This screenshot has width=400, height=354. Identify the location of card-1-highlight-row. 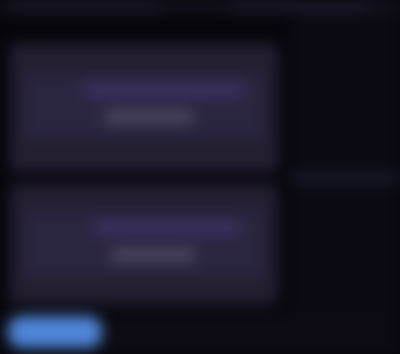
(164, 90).